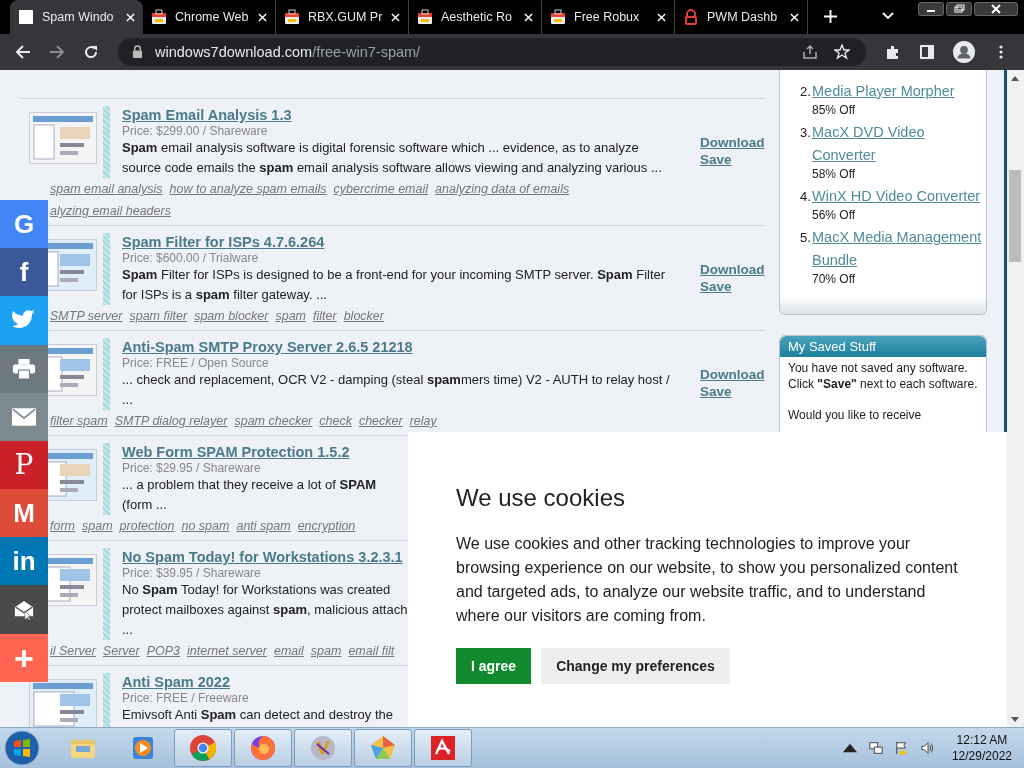 The width and height of the screenshot is (1024, 768). Describe the element at coordinates (147, 525) in the screenshot. I see `tag-link: protection` at that location.